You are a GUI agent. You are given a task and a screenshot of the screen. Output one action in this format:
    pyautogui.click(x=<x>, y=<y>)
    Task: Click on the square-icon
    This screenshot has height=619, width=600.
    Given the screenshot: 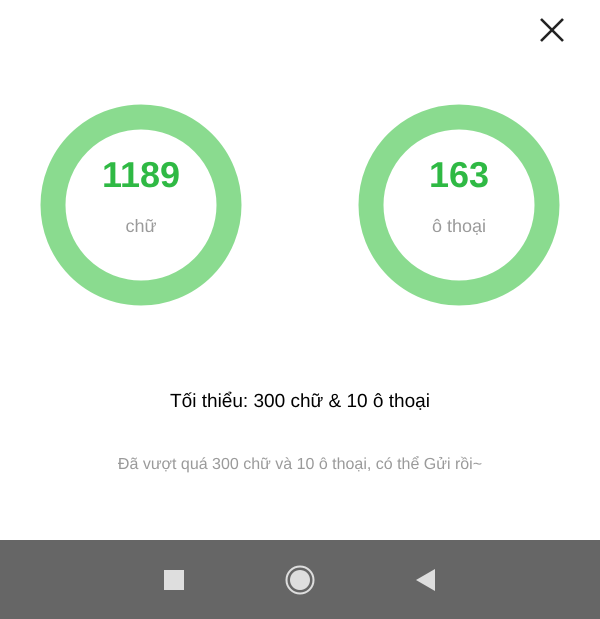 What is the action you would take?
    pyautogui.click(x=174, y=580)
    